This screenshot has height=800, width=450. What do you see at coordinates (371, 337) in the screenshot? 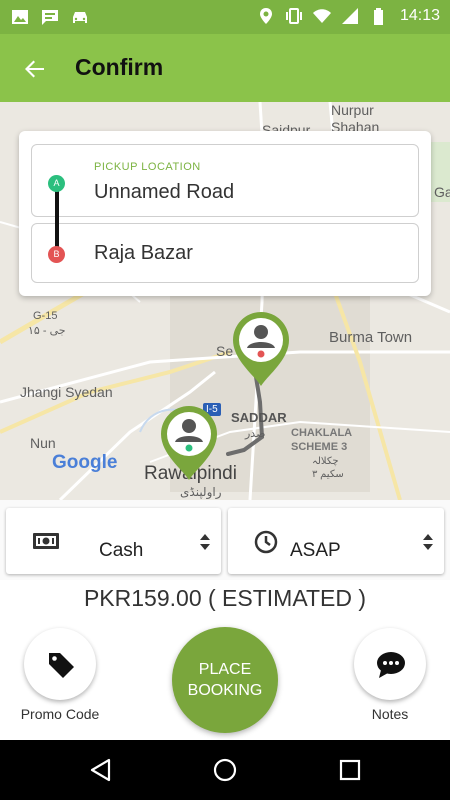
I see `map-label-burma-town: Burma Town` at bounding box center [371, 337].